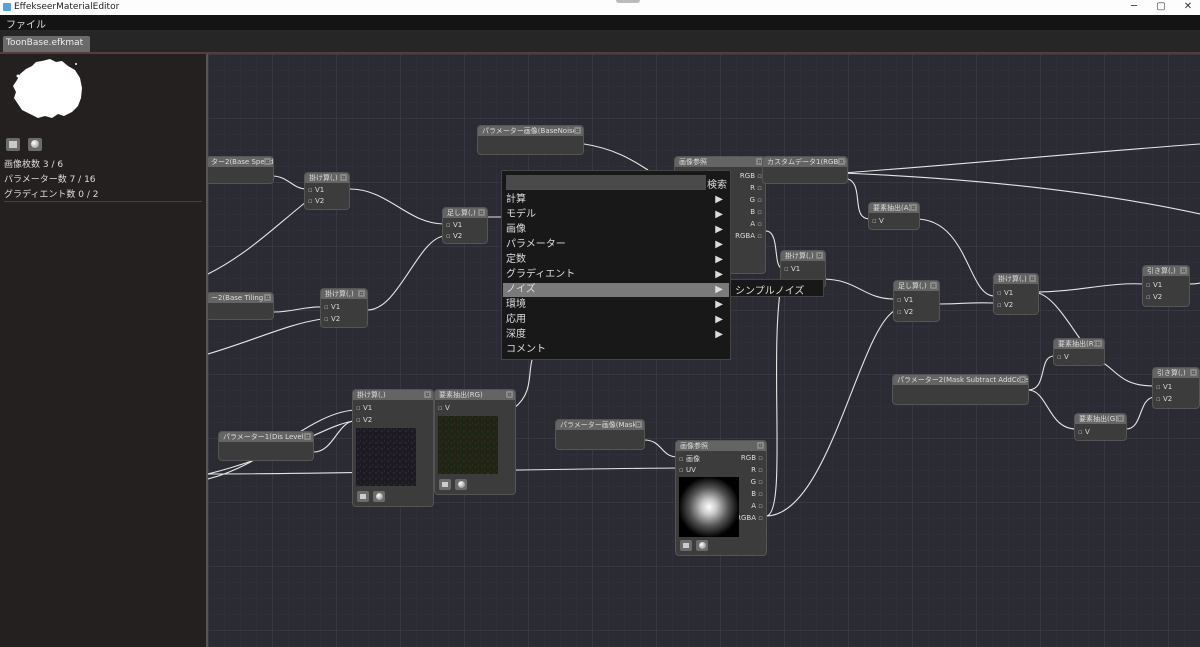 The height and width of the screenshot is (647, 1200). I want to click on input-uv: UV, so click(687, 470).